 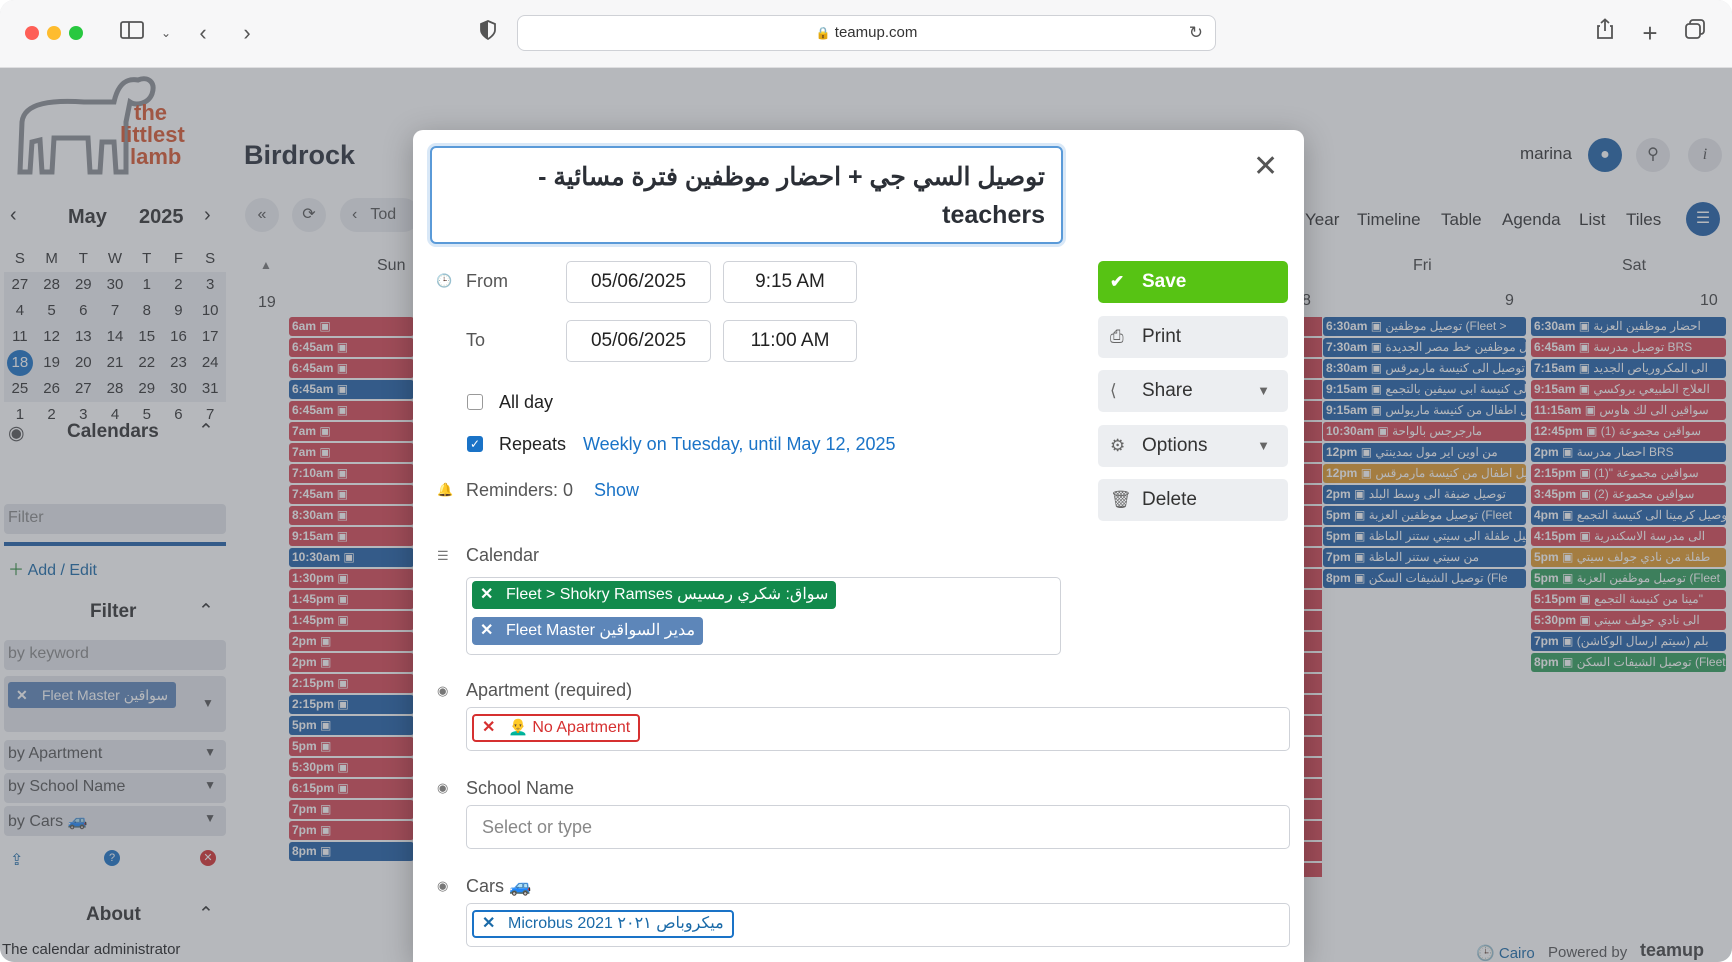 I want to click on share-icon, so click(x=1605, y=33).